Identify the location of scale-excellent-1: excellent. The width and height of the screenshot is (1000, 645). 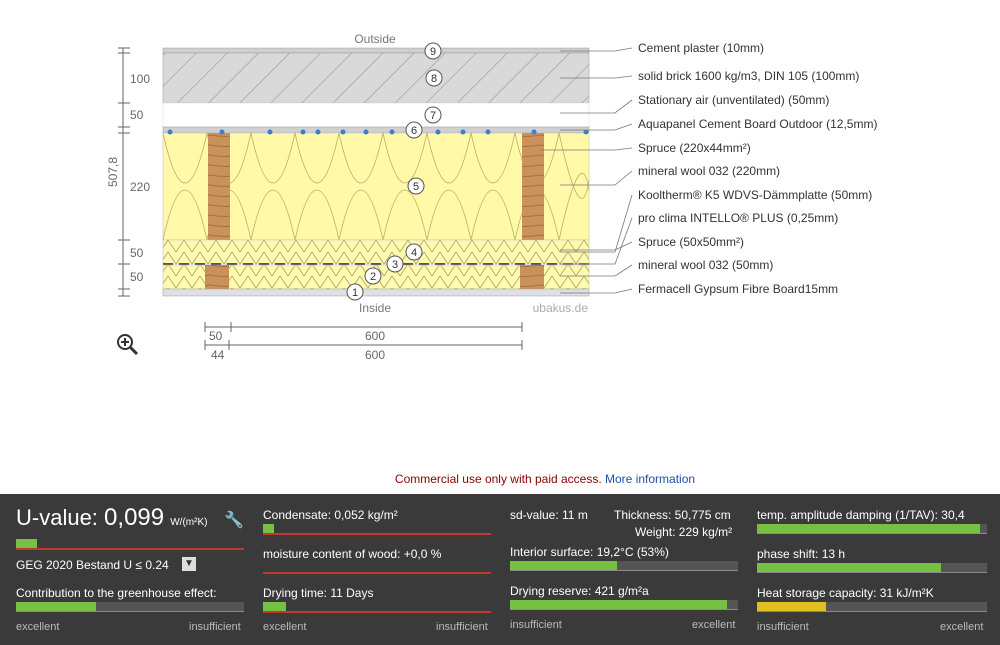
(38, 627).